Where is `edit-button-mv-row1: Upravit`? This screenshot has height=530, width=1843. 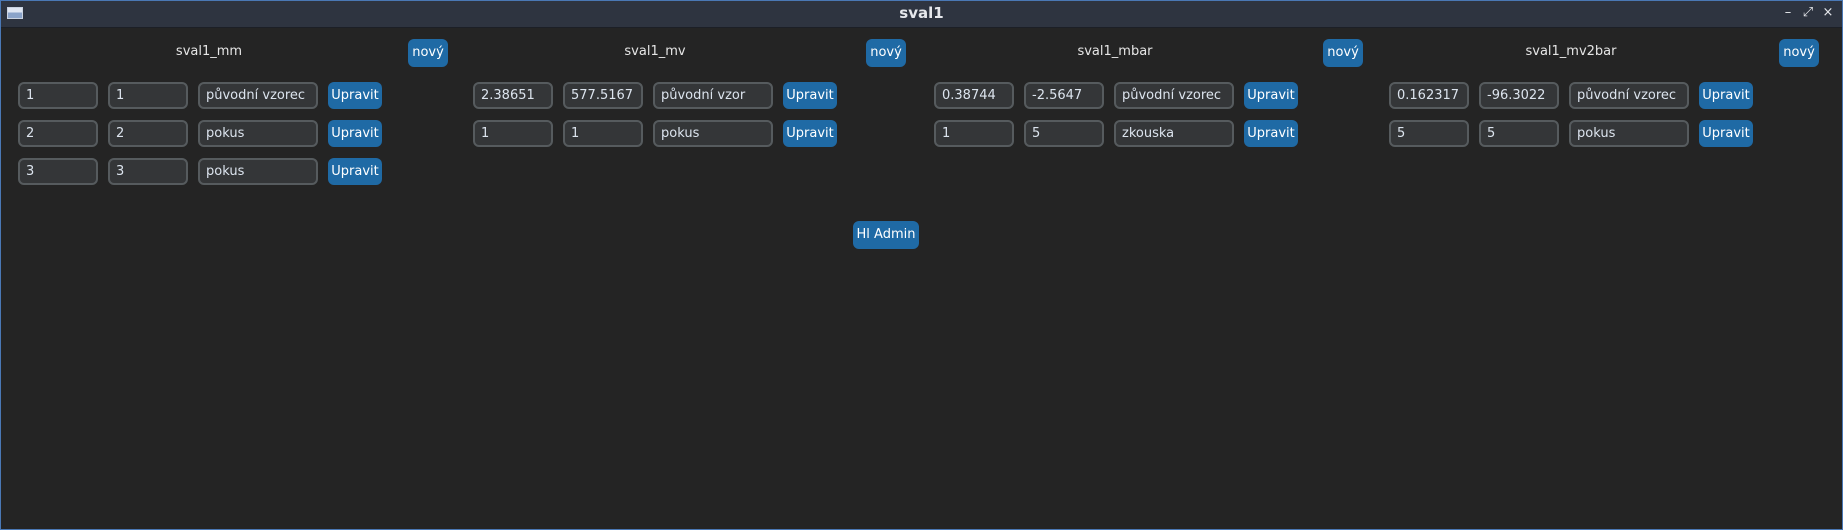 edit-button-mv-row1: Upravit is located at coordinates (810, 95).